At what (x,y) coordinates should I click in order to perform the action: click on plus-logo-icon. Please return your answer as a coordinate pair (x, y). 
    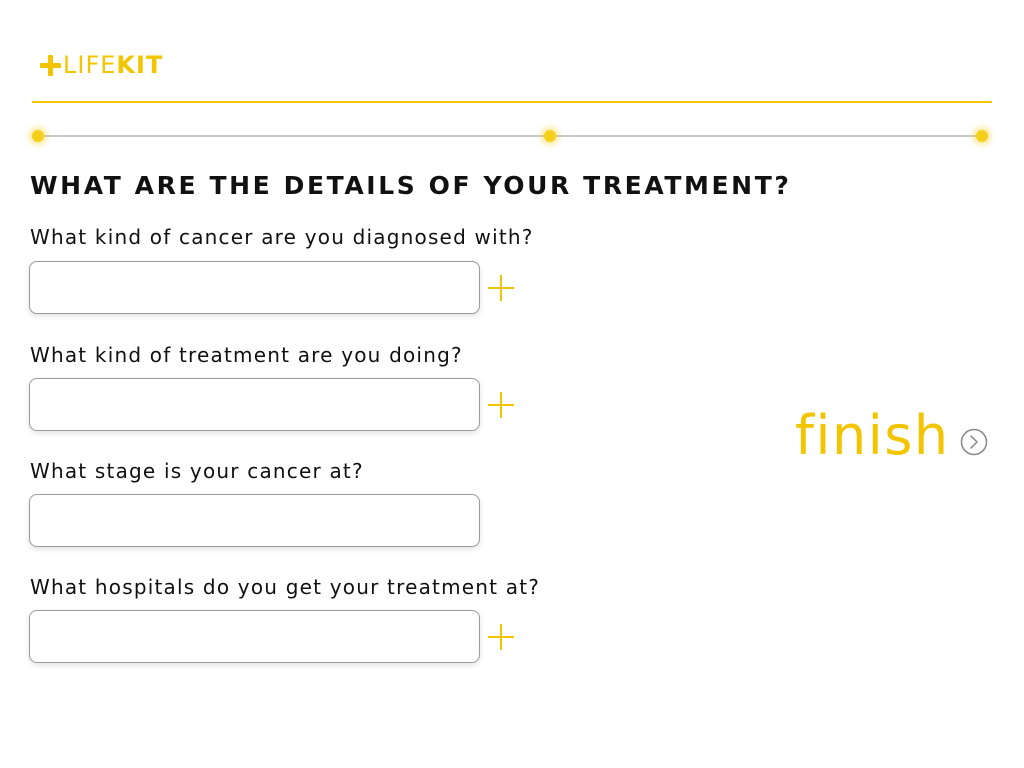
    Looking at the image, I should click on (50, 65).